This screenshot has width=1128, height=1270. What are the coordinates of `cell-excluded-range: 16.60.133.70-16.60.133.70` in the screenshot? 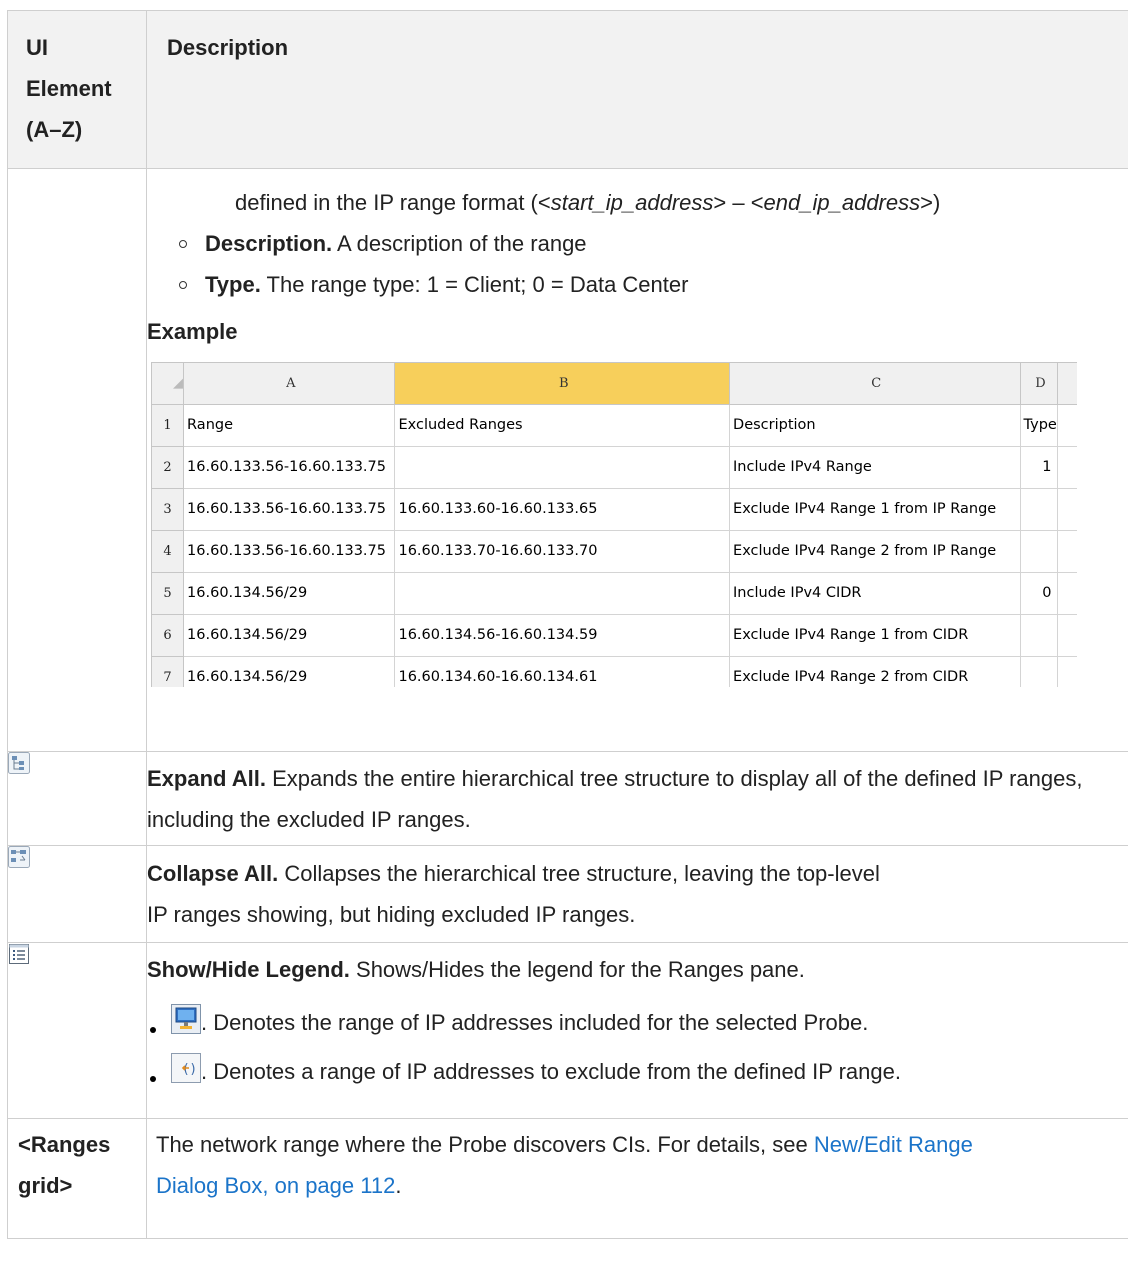 It's located at (562, 551).